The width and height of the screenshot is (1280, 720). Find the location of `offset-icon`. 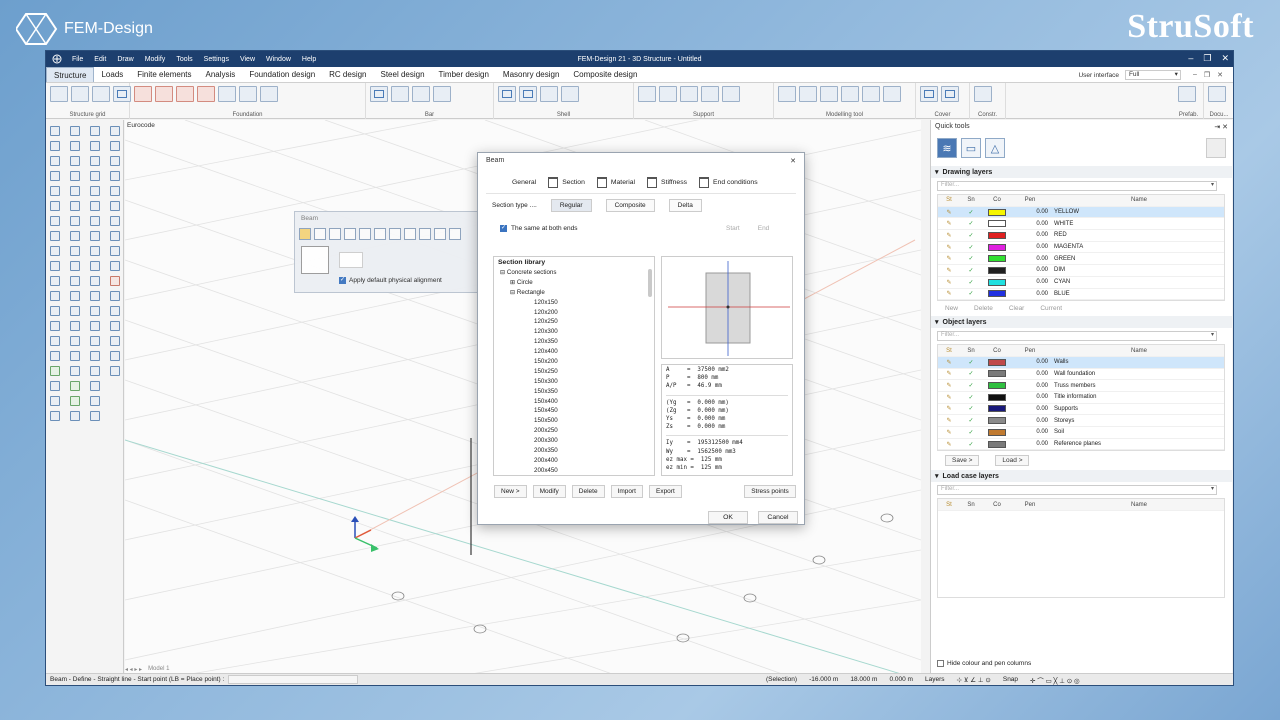

offset-icon is located at coordinates (75, 296).